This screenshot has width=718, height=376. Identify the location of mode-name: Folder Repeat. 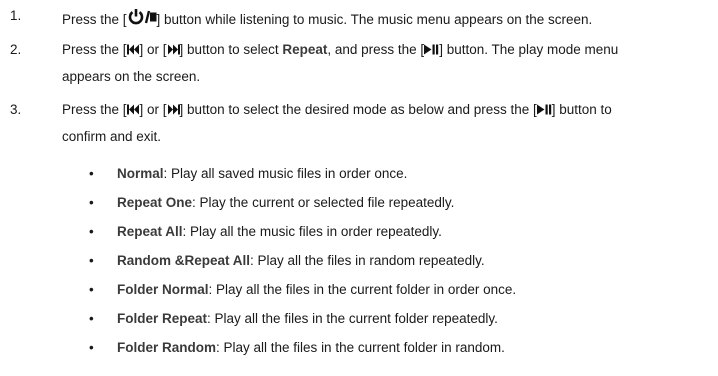
(162, 318).